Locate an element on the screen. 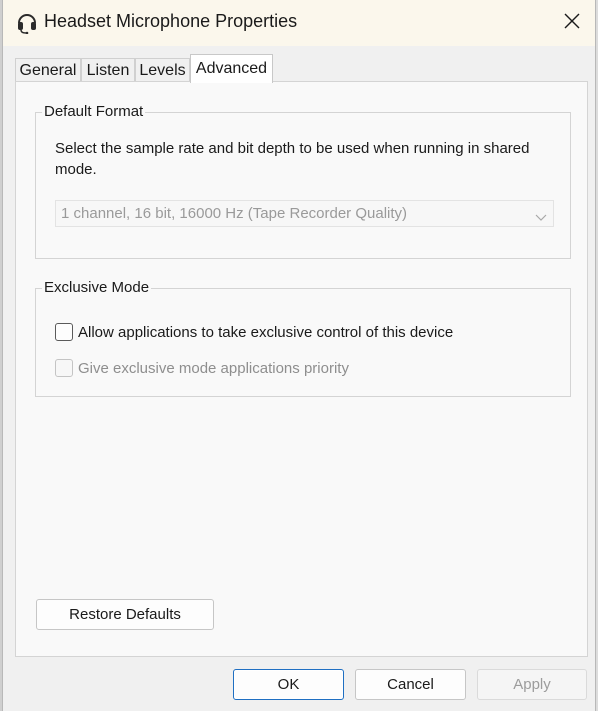 The height and width of the screenshot is (711, 598). headset-icon is located at coordinates (27, 22).